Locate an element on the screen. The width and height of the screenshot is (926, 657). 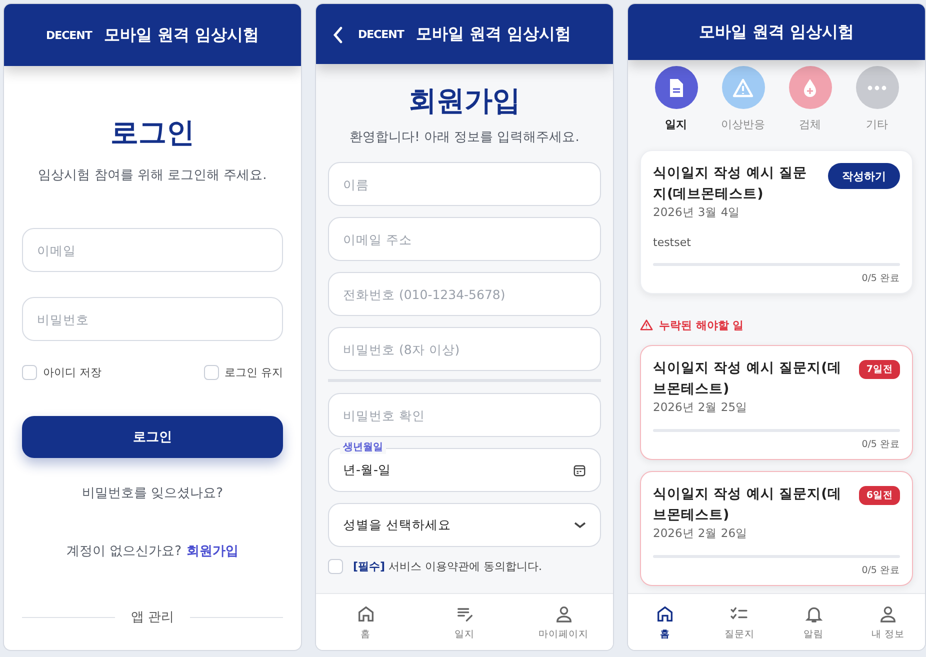
category-button: 일지 is located at coordinates (676, 99).